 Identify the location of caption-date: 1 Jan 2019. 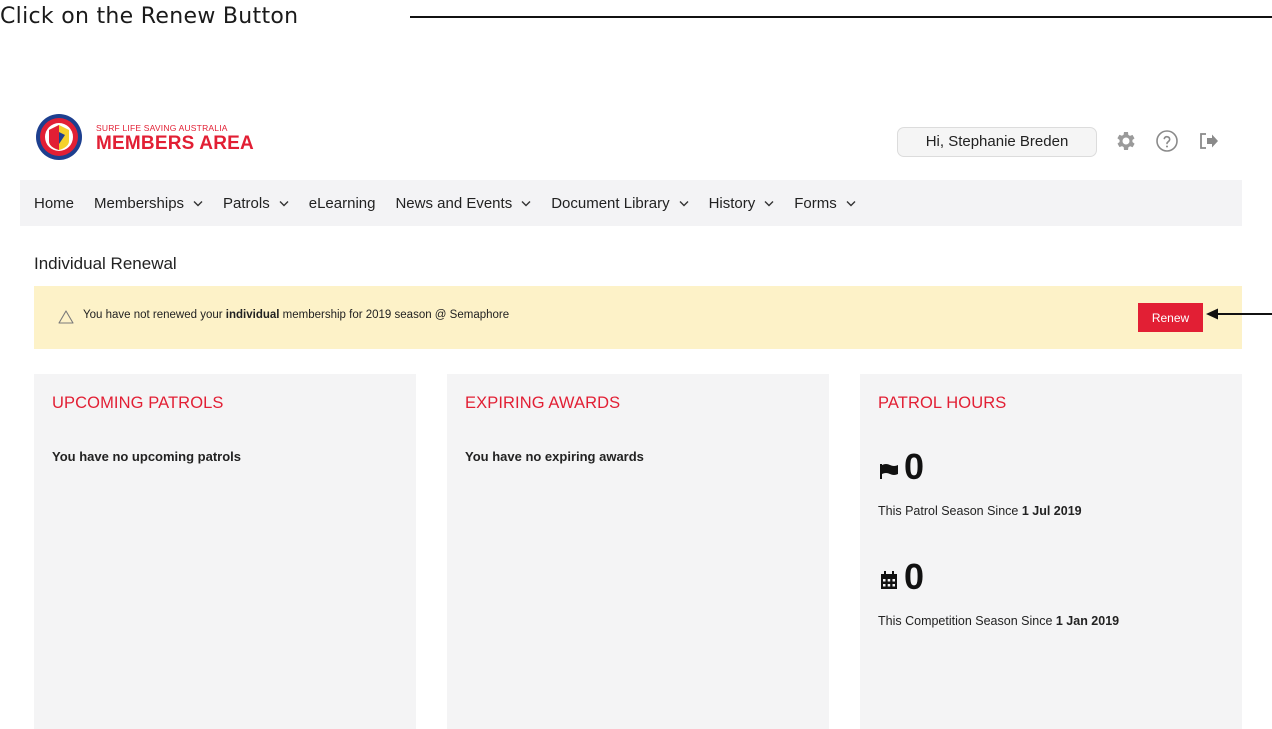
(1087, 621).